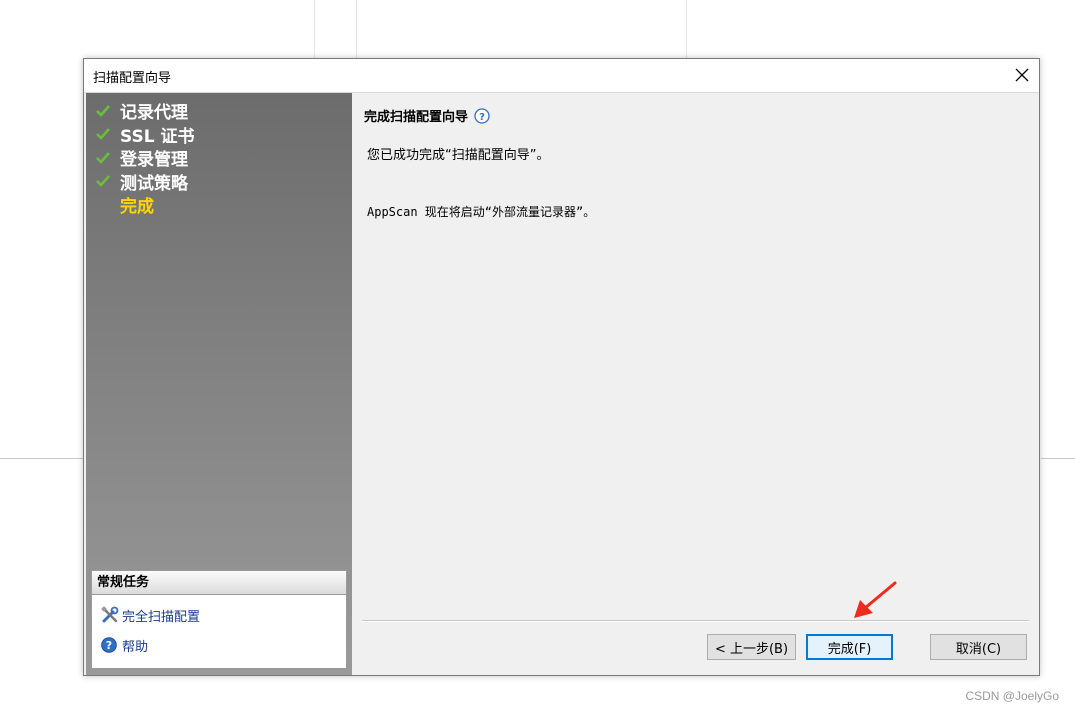  What do you see at coordinates (481, 212) in the screenshot?
I see `launch-message: AppScan 现在将启动“外部流量记录器”。` at bounding box center [481, 212].